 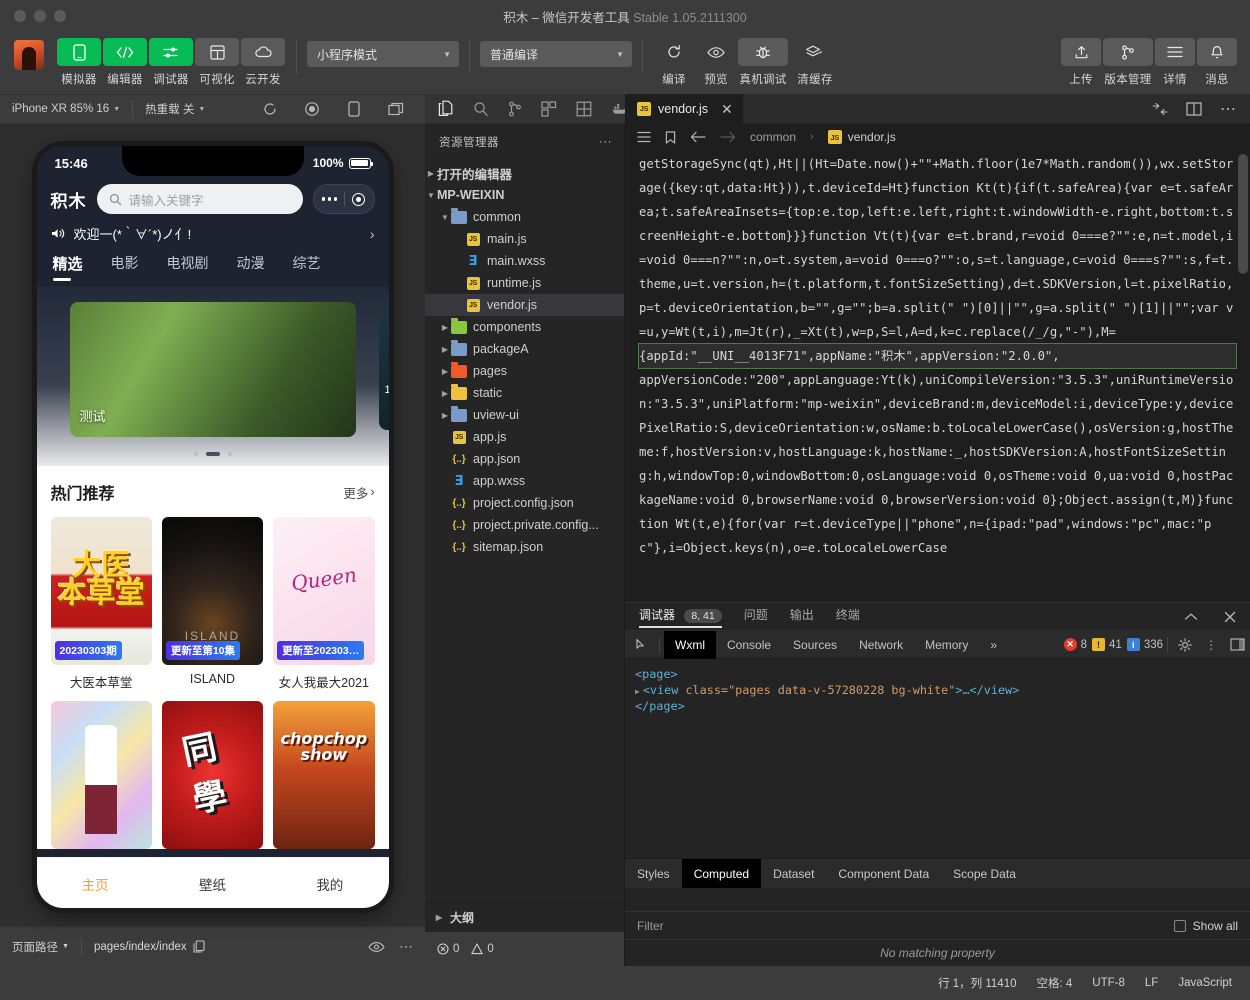 What do you see at coordinates (524, 459) in the screenshot?
I see `tree-file-app-json: {..} app.json` at bounding box center [524, 459].